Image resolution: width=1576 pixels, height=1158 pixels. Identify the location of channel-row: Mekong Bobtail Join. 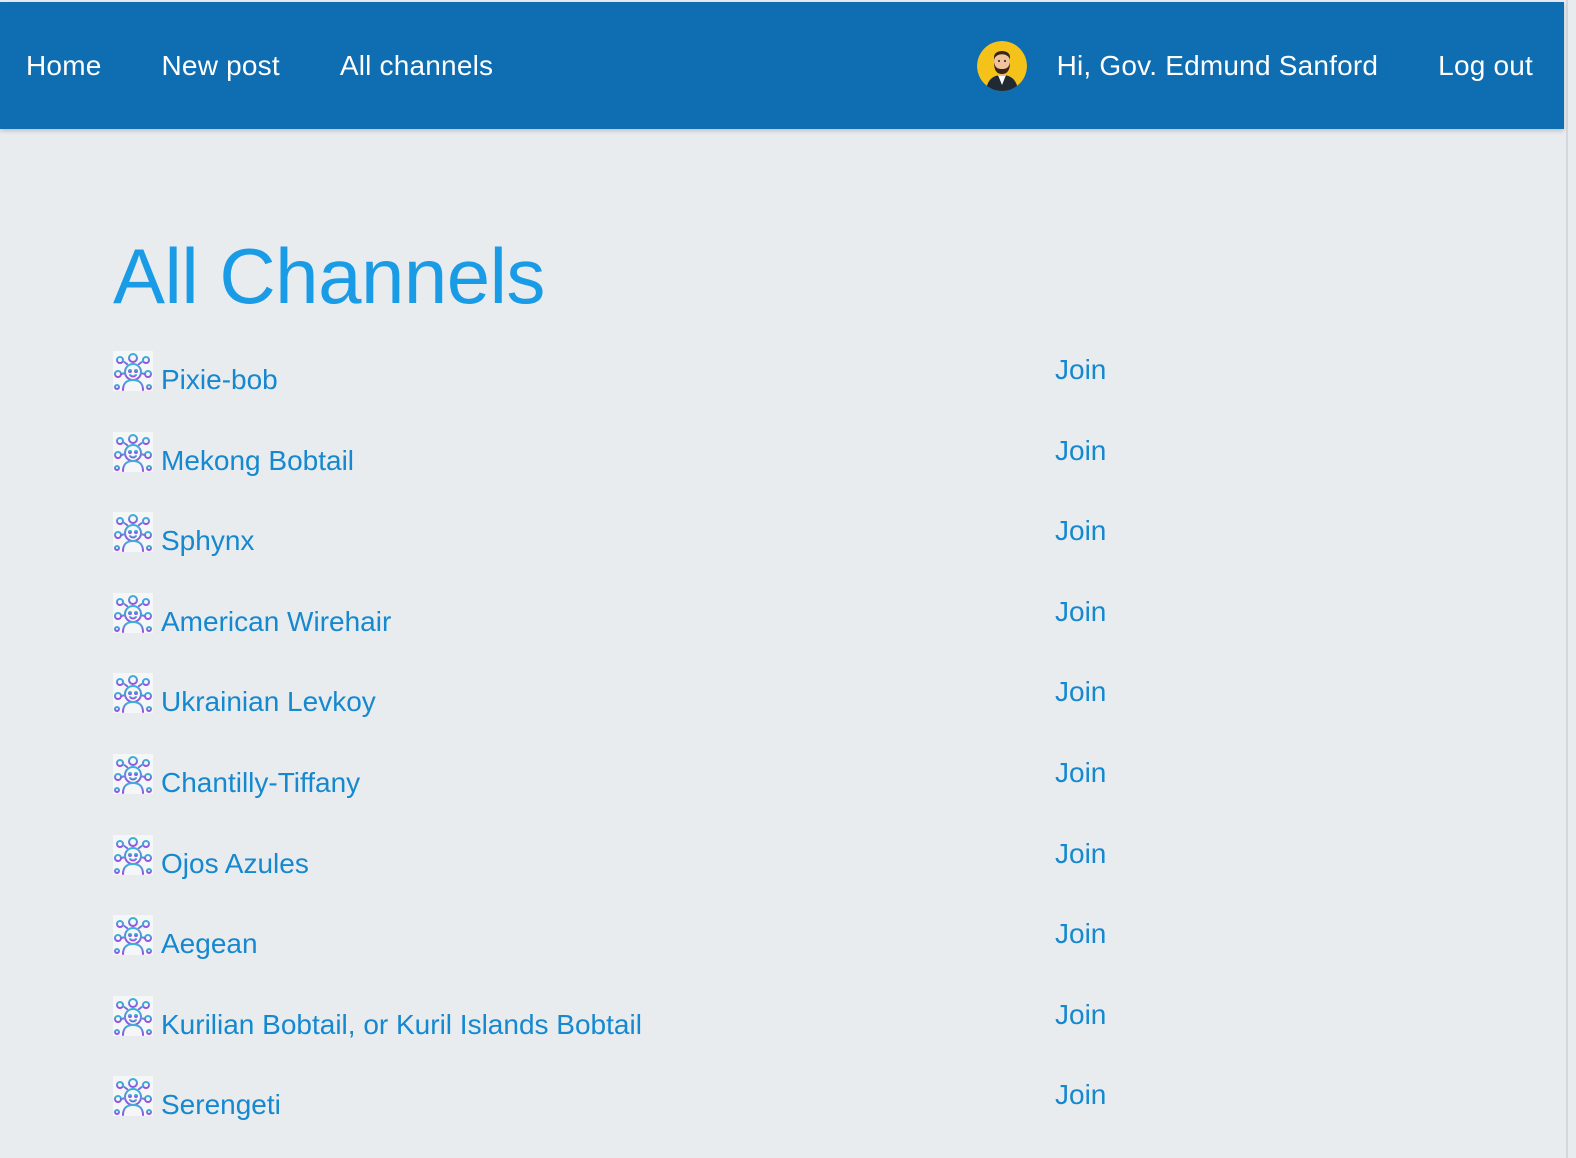
(612, 469).